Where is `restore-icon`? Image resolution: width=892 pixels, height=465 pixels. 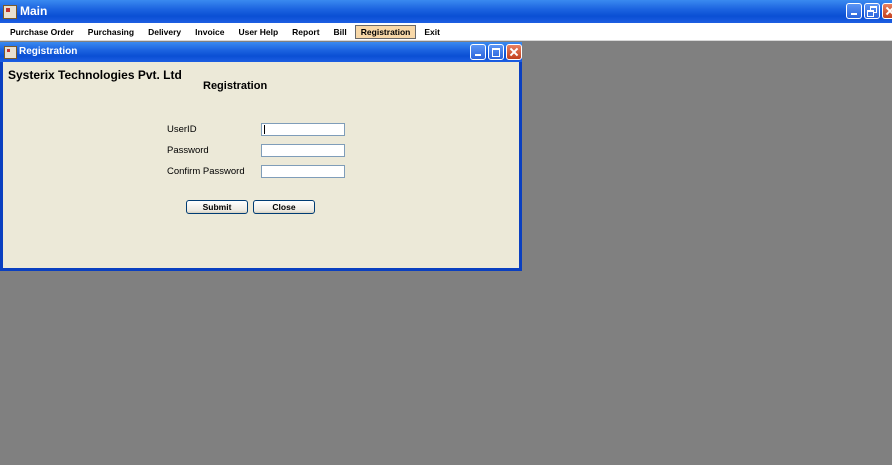 restore-icon is located at coordinates (872, 11).